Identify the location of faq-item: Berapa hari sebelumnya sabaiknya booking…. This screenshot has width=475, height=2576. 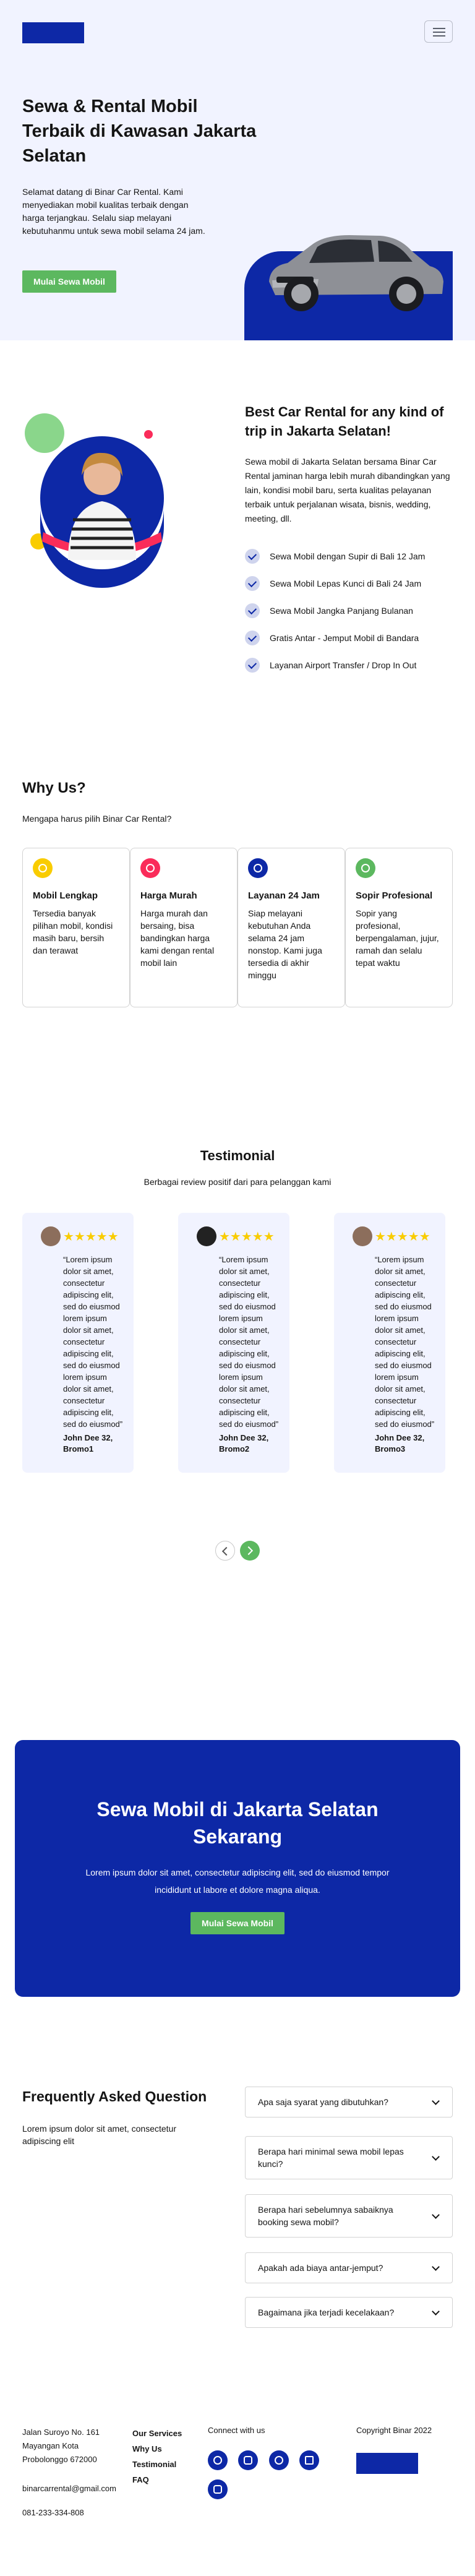
(349, 2216).